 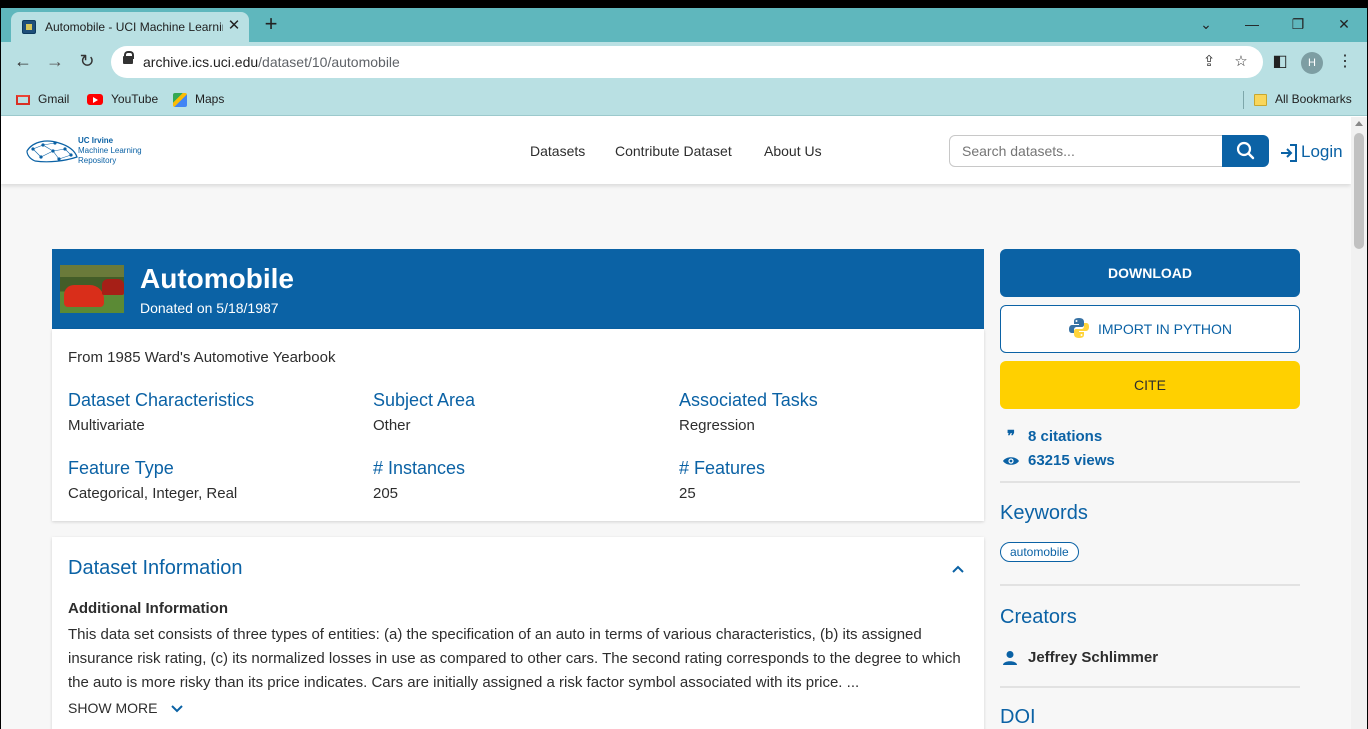 I want to click on value-instances: 205, so click(x=386, y=493).